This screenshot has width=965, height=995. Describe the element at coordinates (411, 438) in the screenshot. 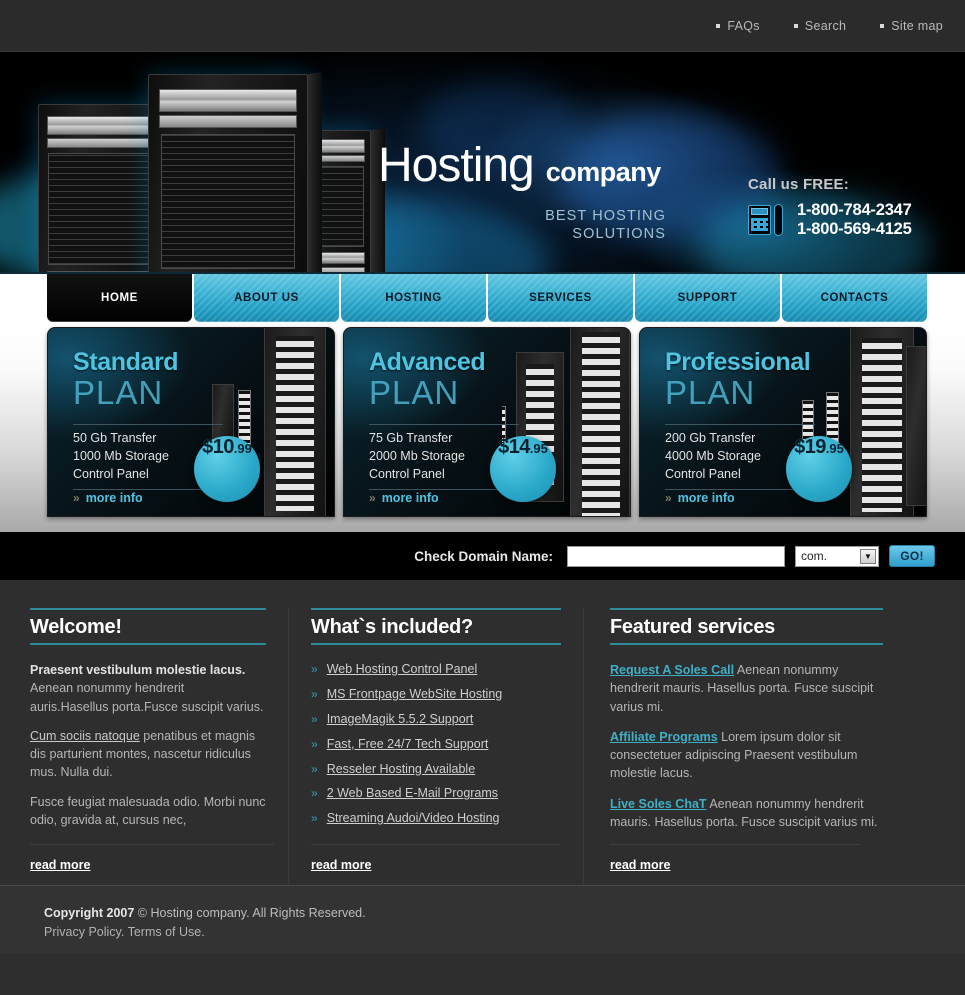

I see `plan-spec-transfer: 75 Gb Transfer` at that location.